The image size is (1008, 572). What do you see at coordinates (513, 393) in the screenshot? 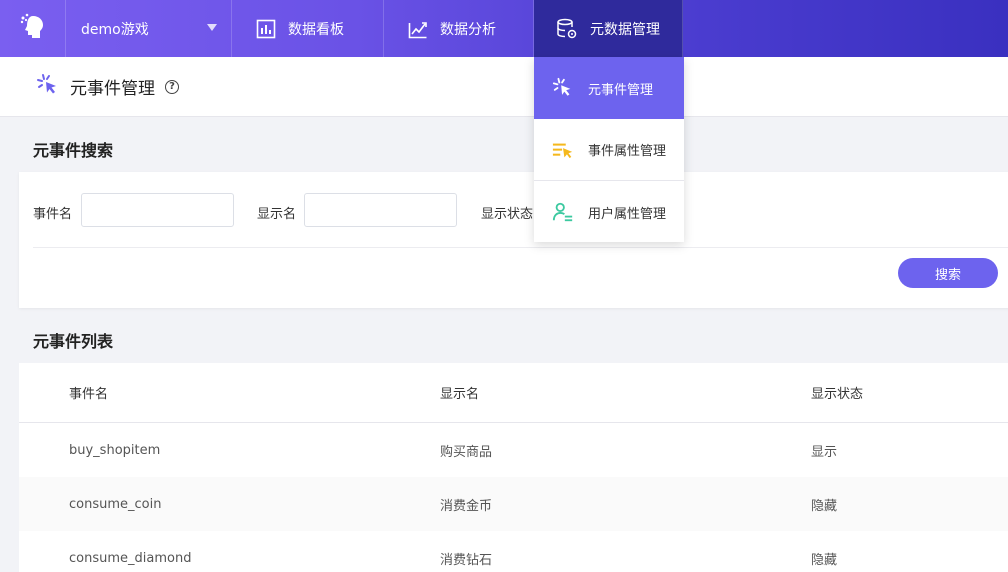
I see `table-header: 事件名 显示名 显示状态` at bounding box center [513, 393].